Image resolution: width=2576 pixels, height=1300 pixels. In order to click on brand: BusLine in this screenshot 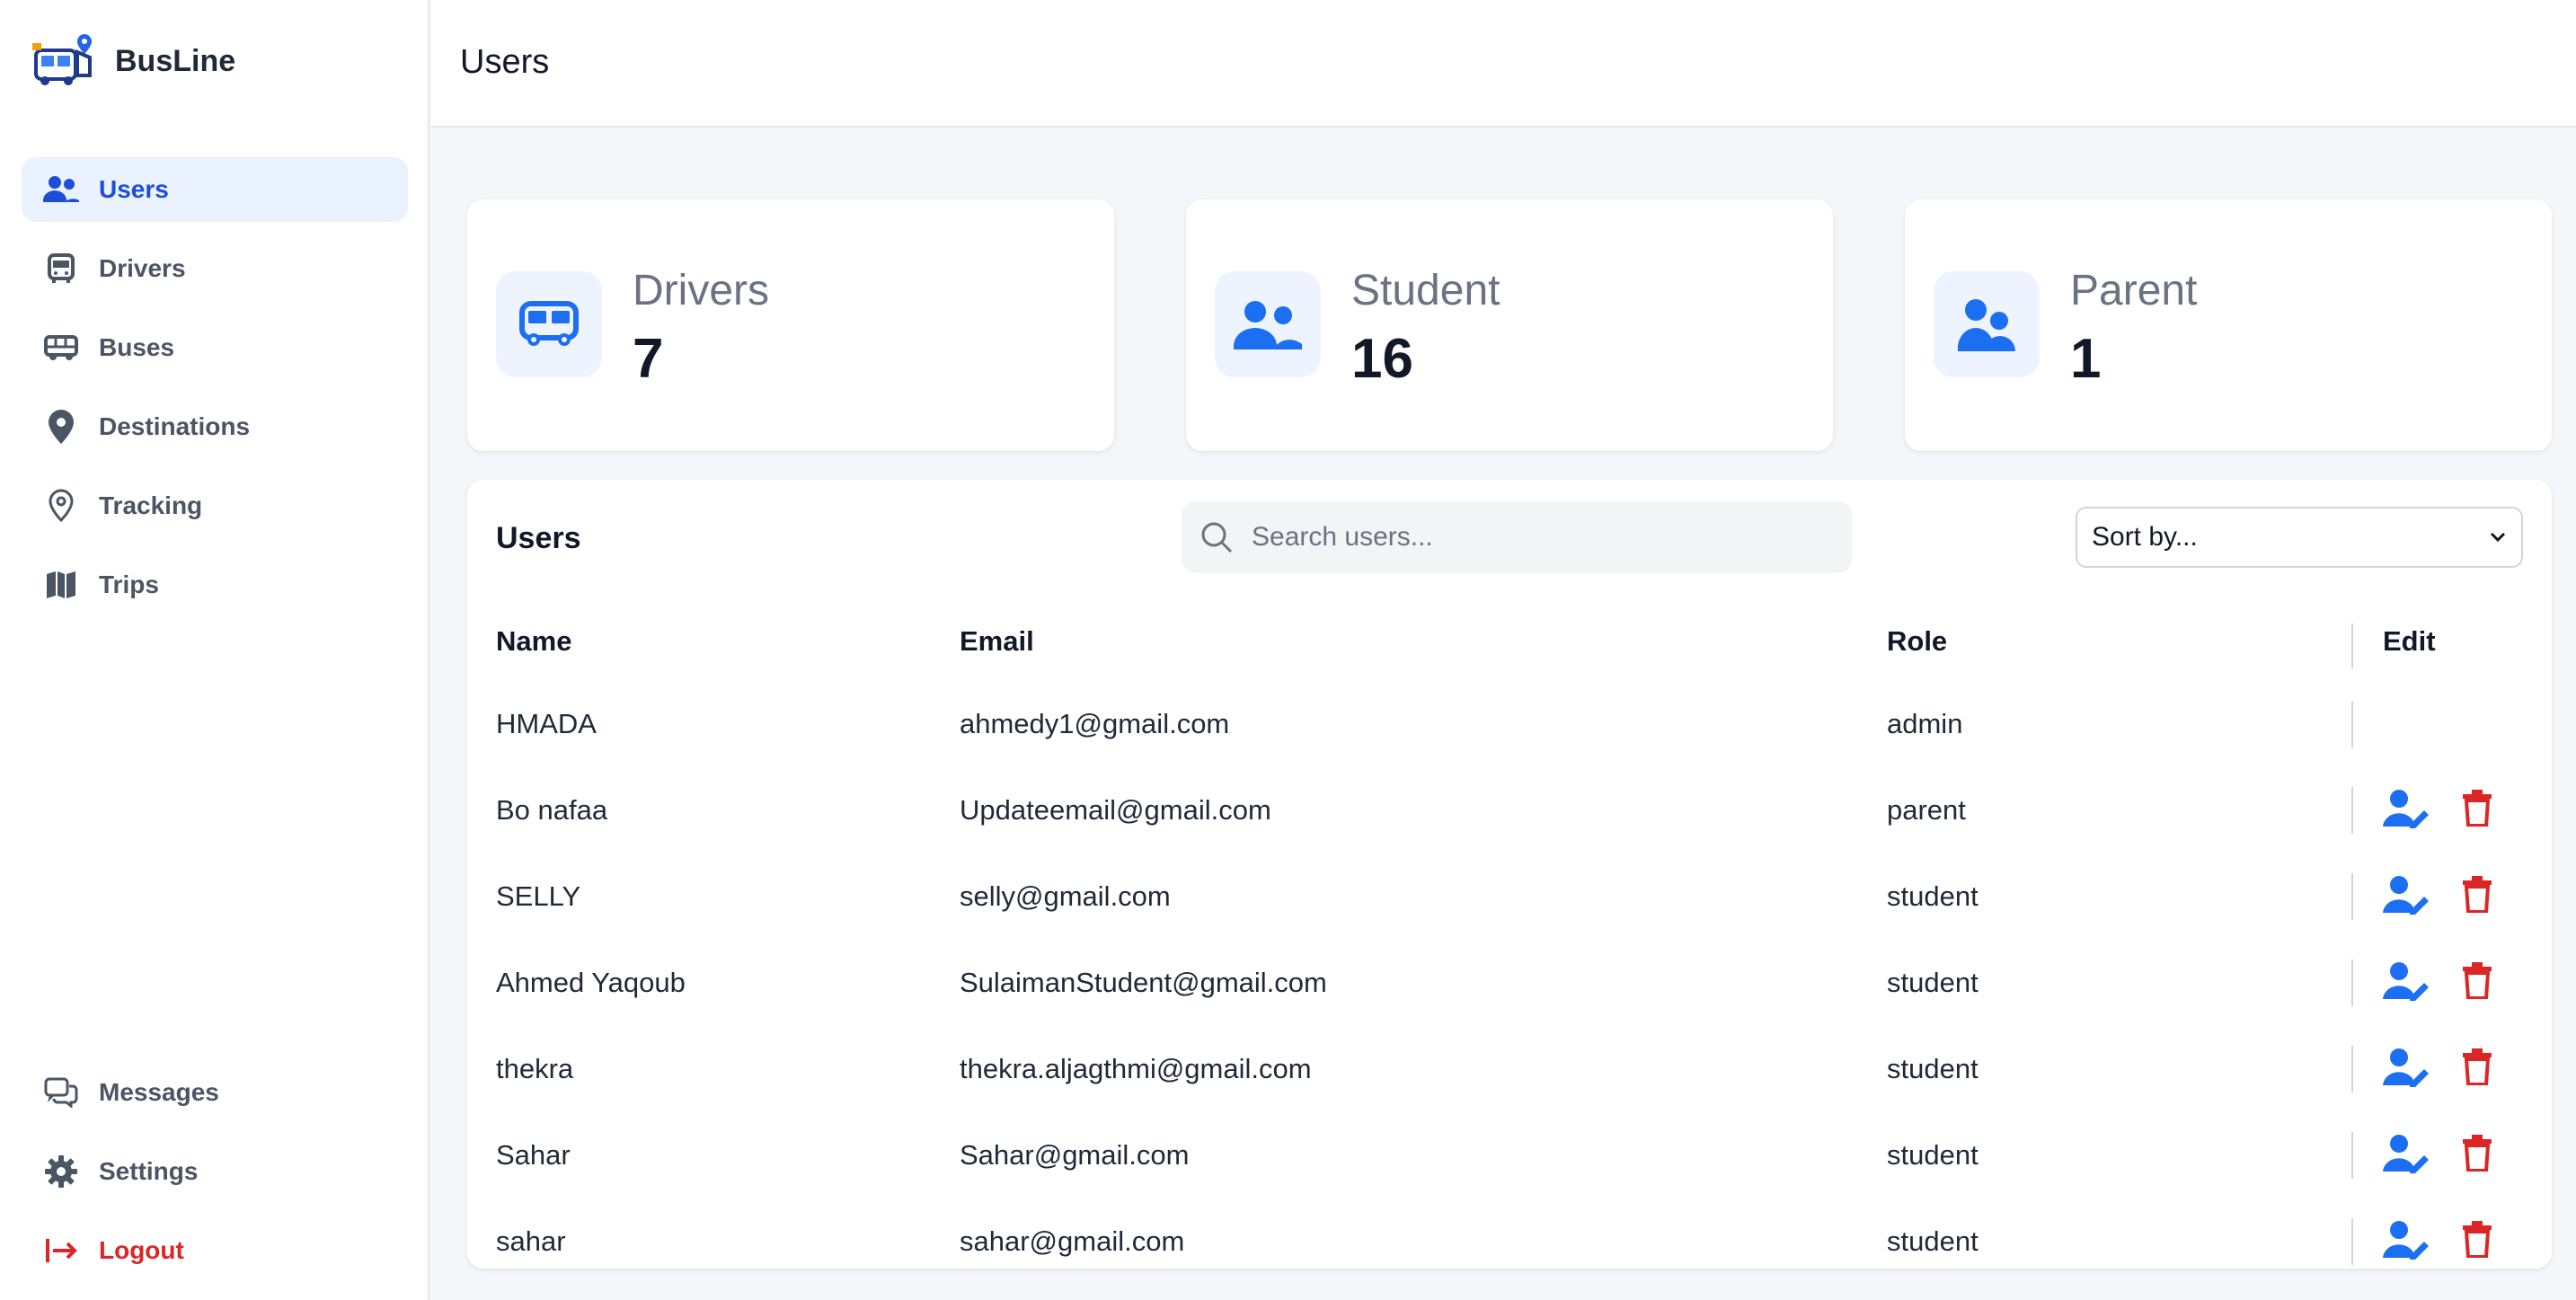, I will do `click(133, 61)`.